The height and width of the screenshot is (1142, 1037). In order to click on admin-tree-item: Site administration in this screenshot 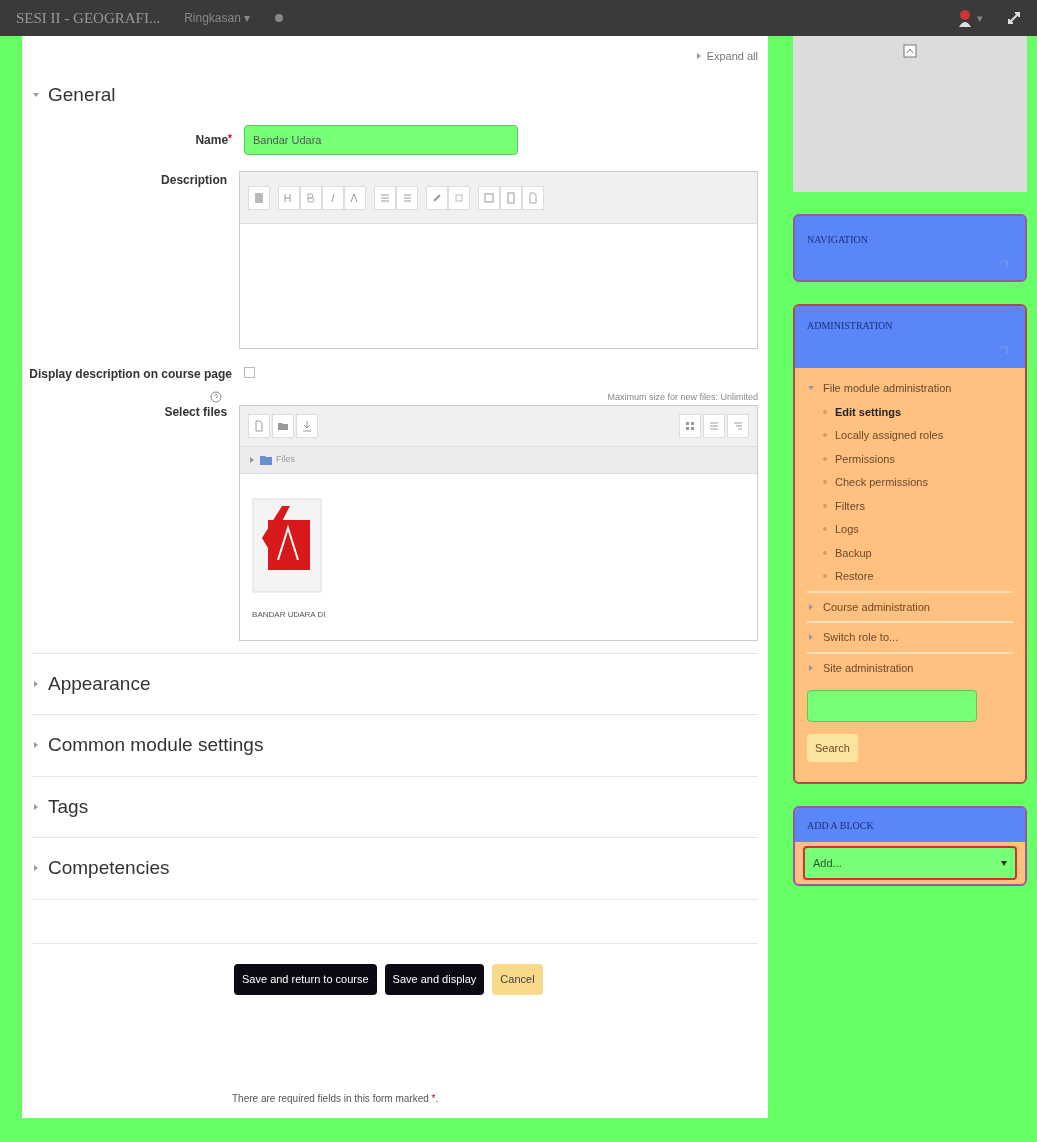, I will do `click(860, 667)`.